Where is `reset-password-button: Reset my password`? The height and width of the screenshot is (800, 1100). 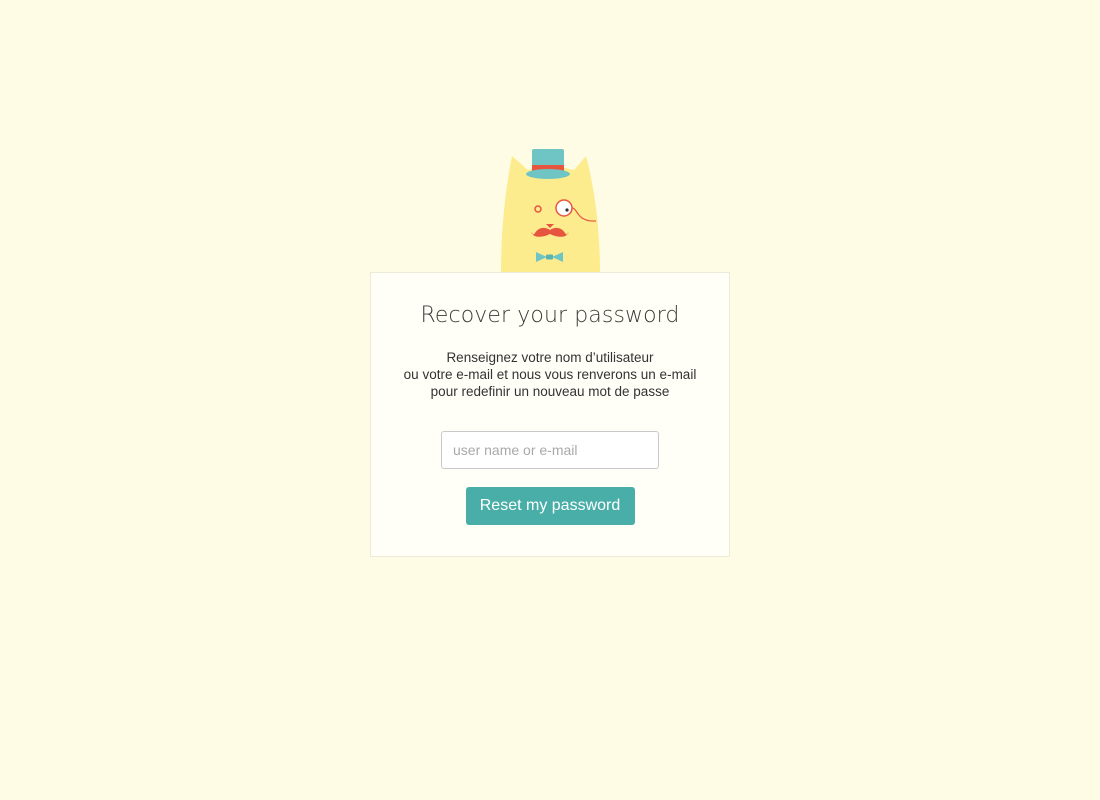 reset-password-button: Reset my password is located at coordinates (550, 506).